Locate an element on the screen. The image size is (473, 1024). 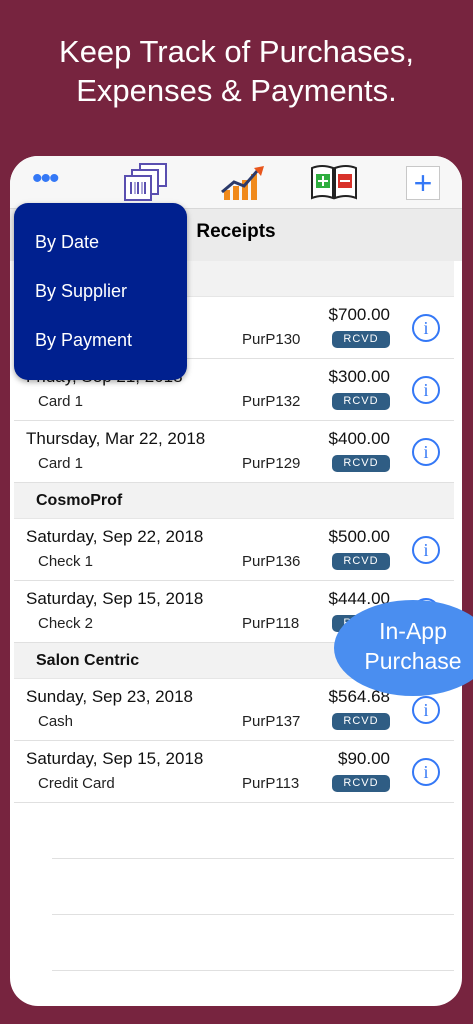
payment-method: Check 1 is located at coordinates (66, 561).